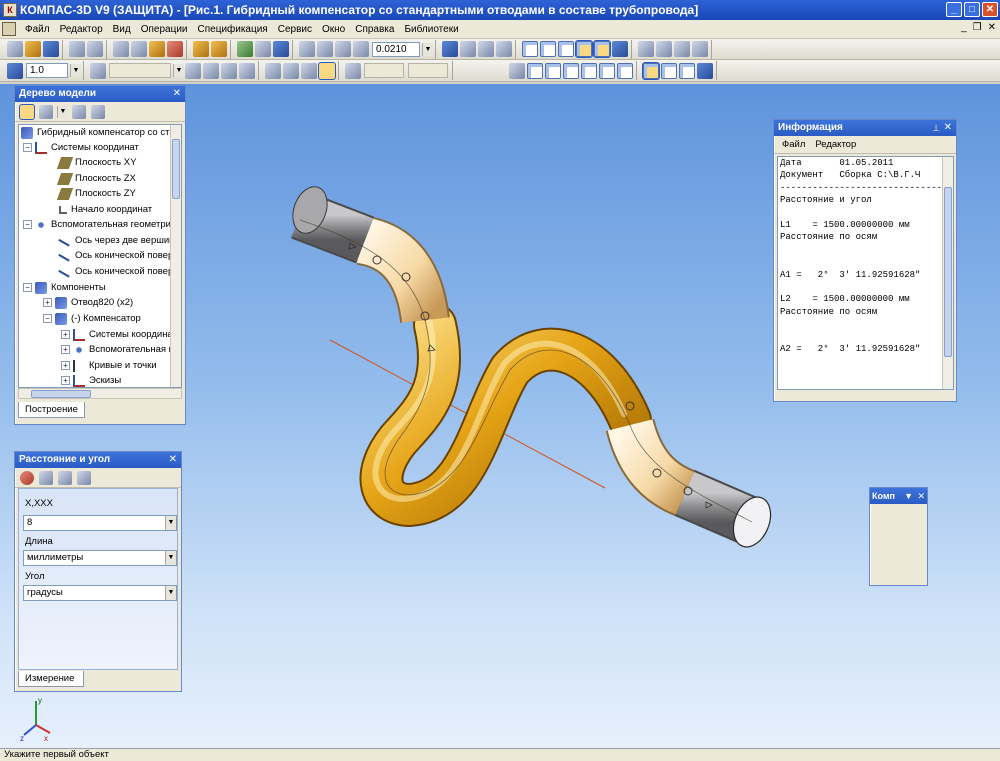 The image size is (1000, 761). I want to click on angle-units-select: градусы ▼, so click(100, 593).